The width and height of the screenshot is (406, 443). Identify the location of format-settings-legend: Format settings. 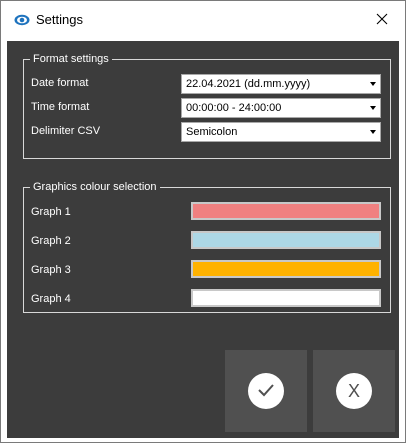
(71, 59).